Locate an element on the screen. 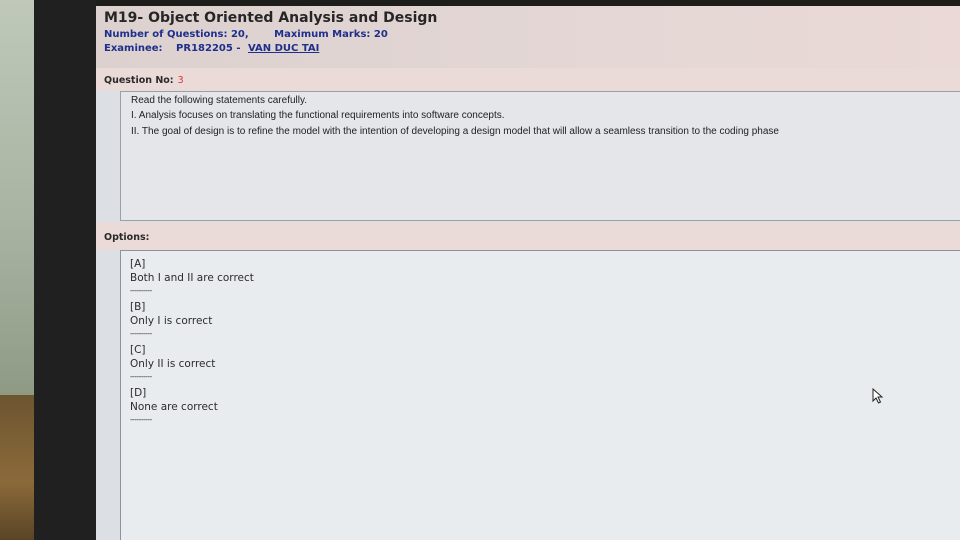  option-text: Both I and II are correct is located at coordinates (192, 278).